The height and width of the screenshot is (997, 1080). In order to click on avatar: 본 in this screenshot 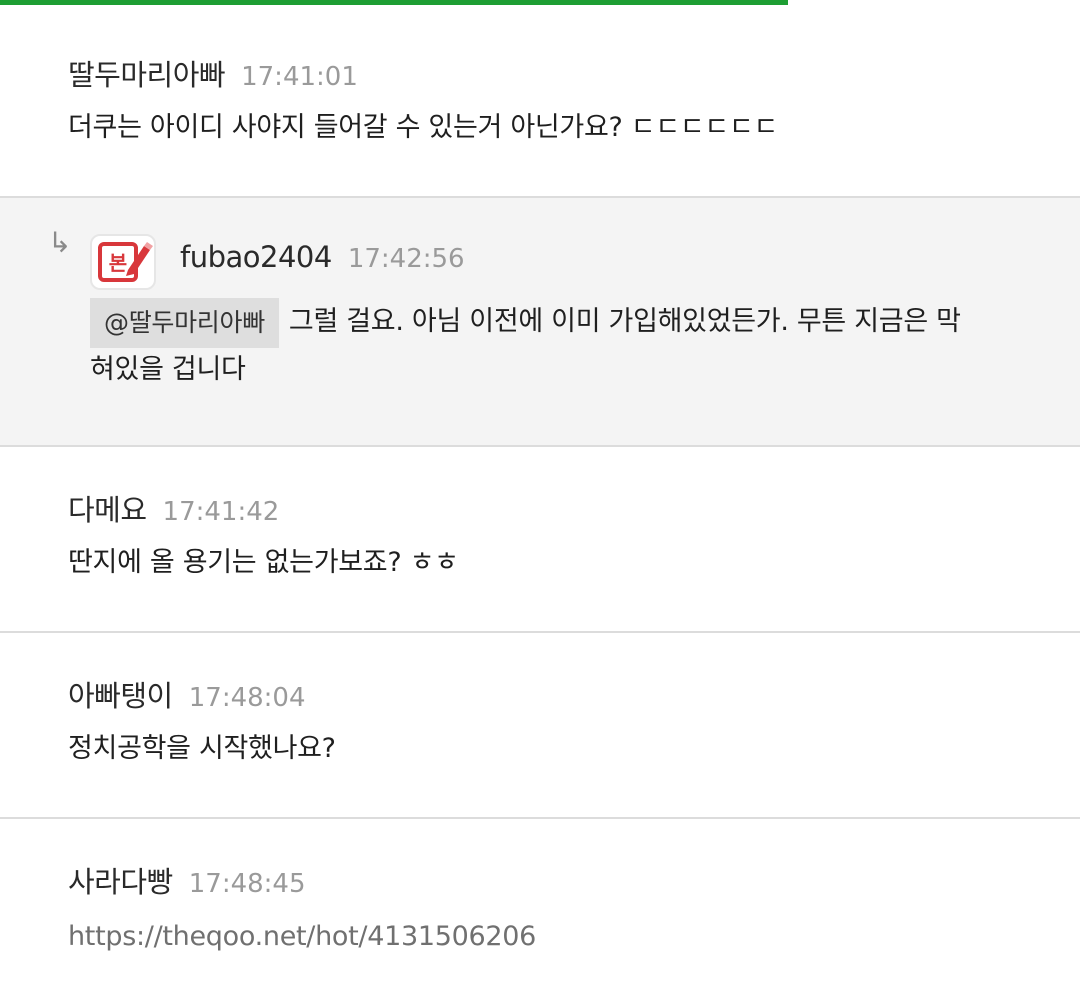, I will do `click(123, 262)`.